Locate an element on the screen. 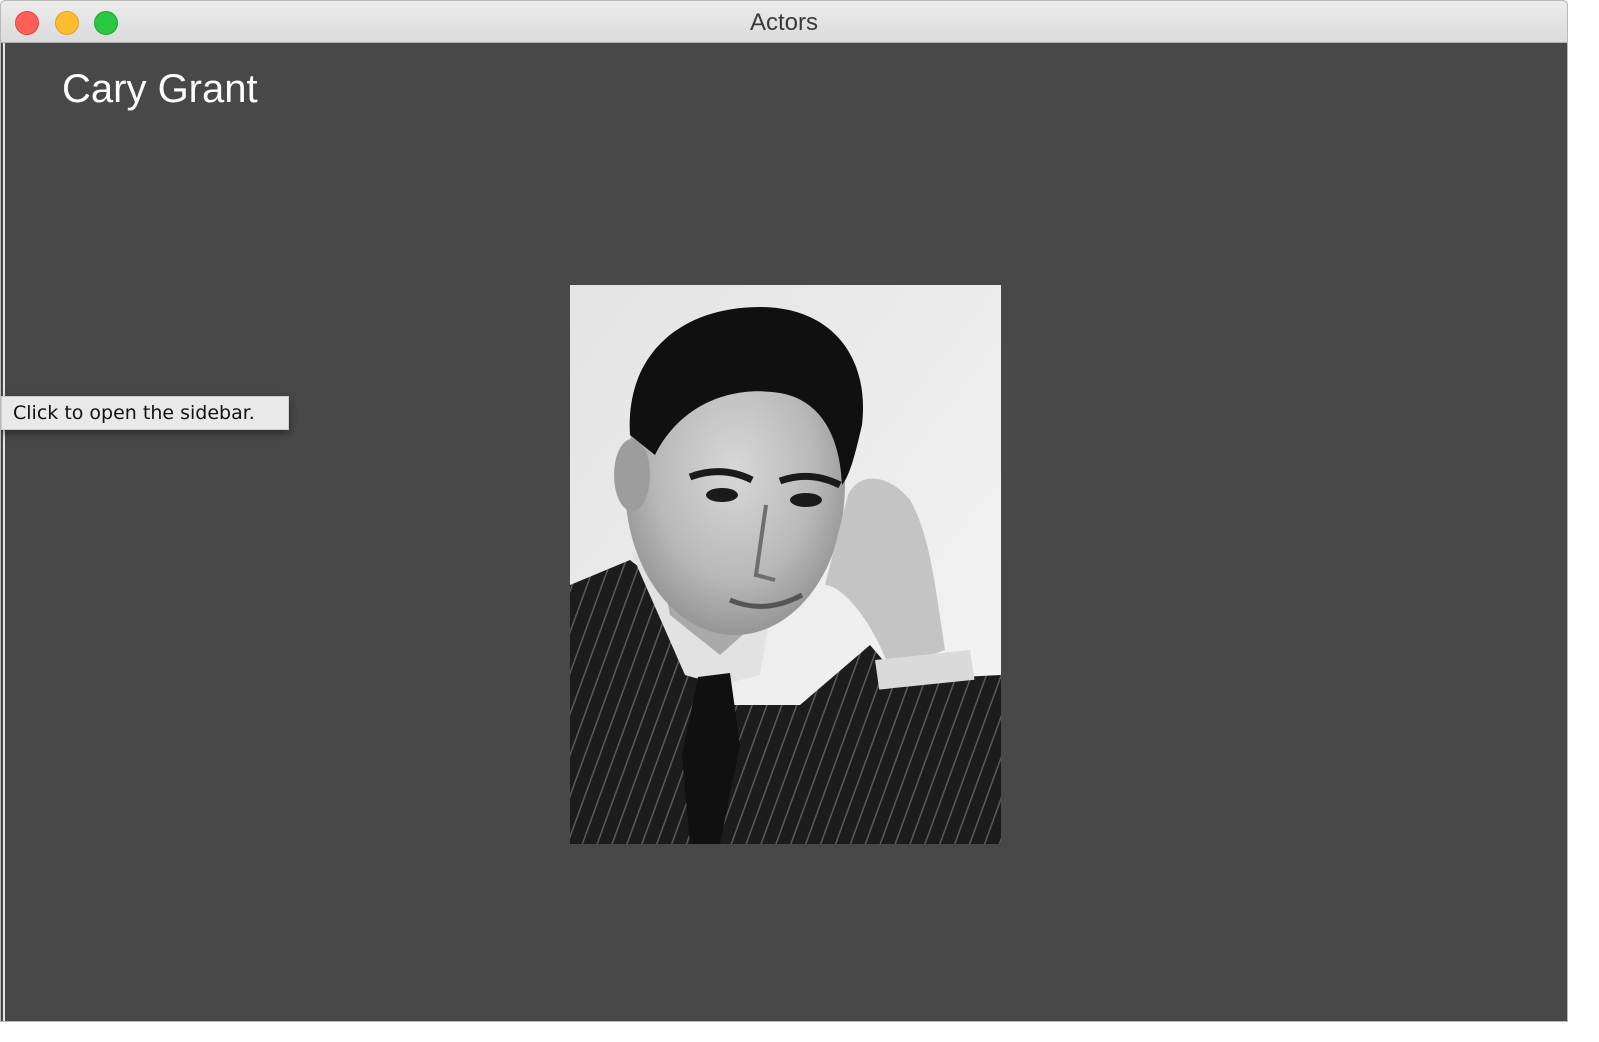 The image size is (1599, 1042). window-title: Actors is located at coordinates (783, 22).